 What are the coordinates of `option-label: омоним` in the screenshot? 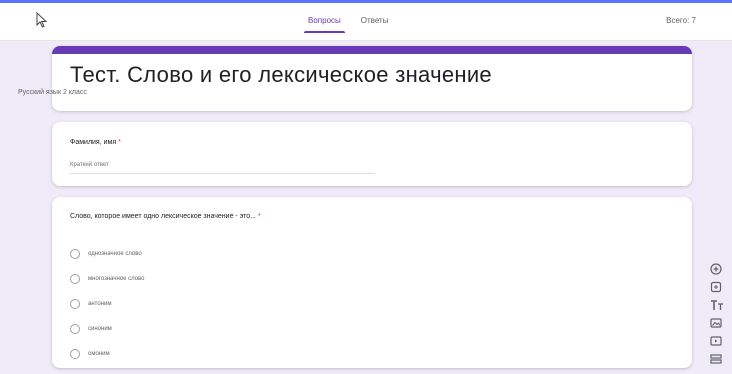 It's located at (99, 353).